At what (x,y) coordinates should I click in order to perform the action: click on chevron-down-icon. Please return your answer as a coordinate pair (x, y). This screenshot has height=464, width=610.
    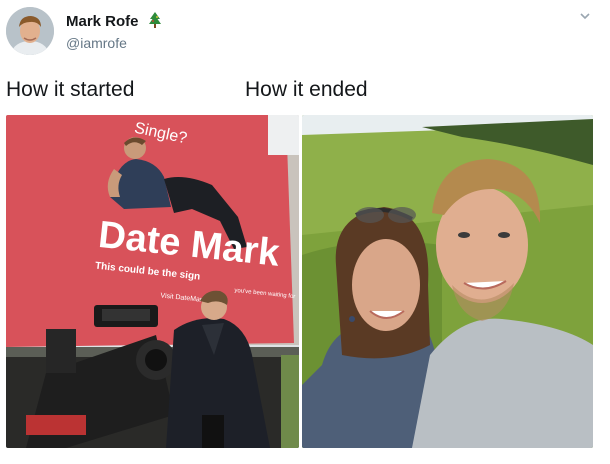
    Looking at the image, I should click on (585, 16).